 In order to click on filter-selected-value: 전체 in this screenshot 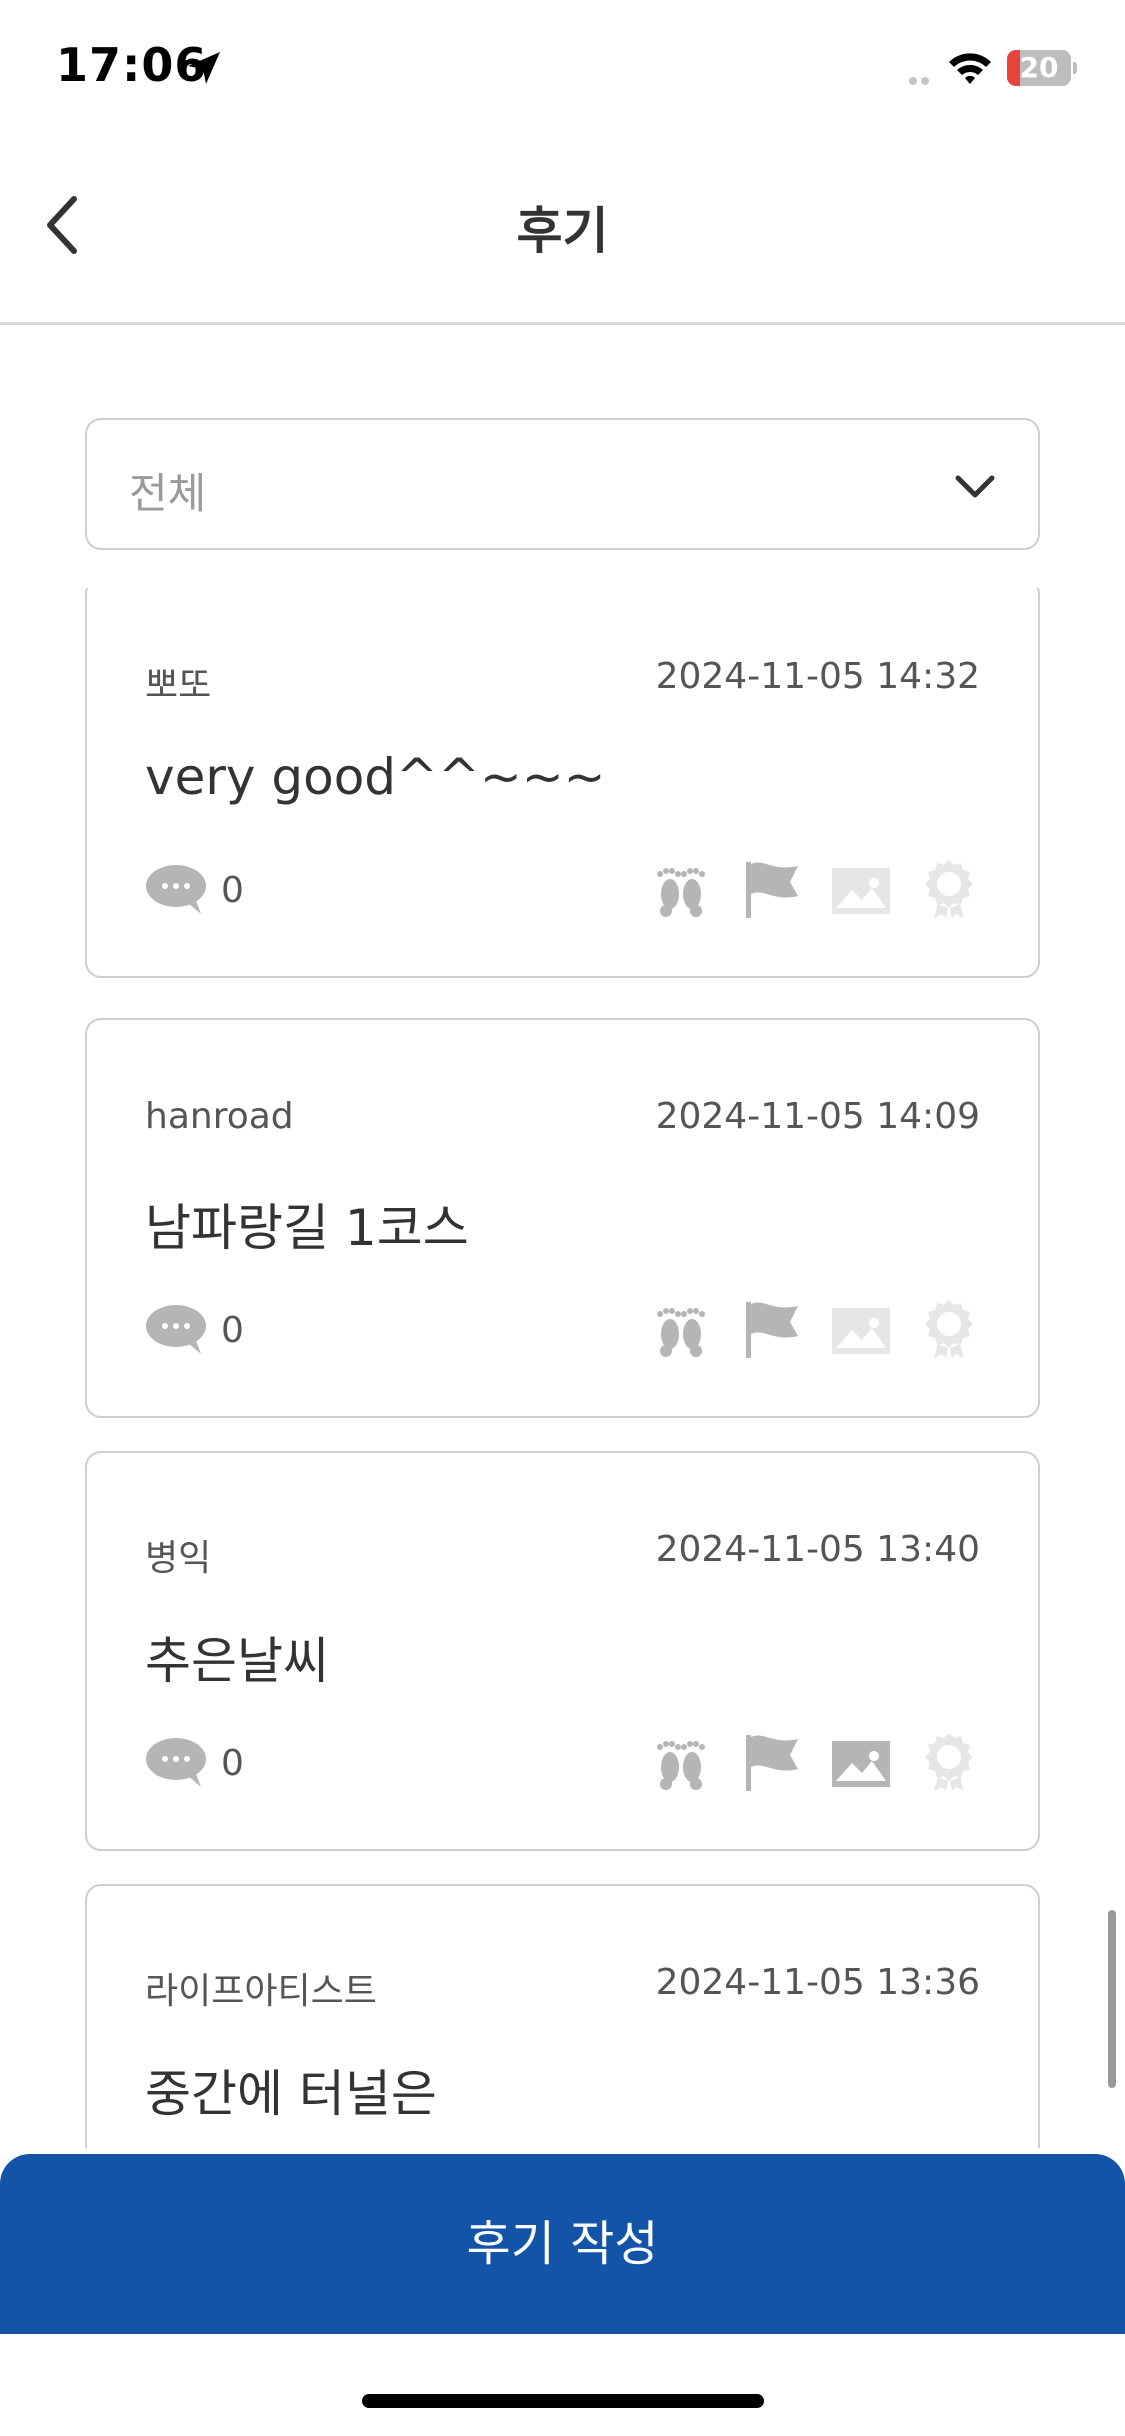, I will do `click(168, 493)`.